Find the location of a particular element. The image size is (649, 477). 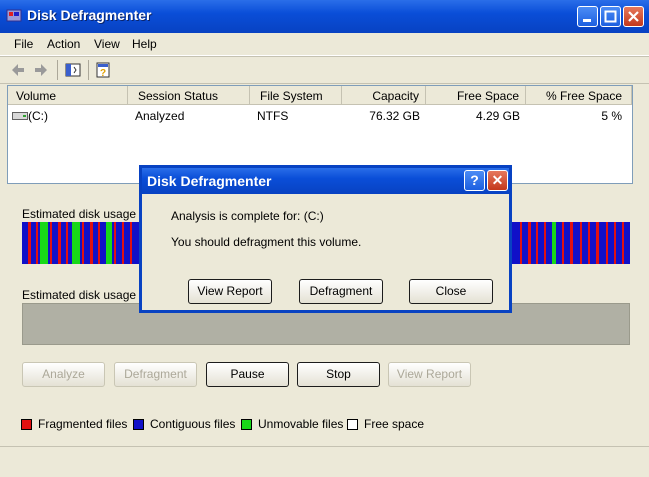

minimize-icon is located at coordinates (587, 20).